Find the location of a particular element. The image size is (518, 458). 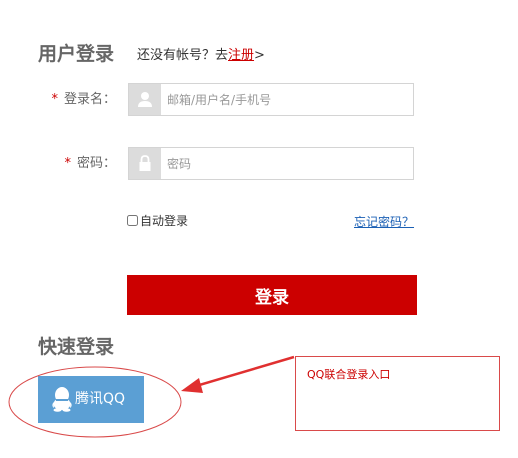

username-label-text: 登录名： is located at coordinates (89, 99).